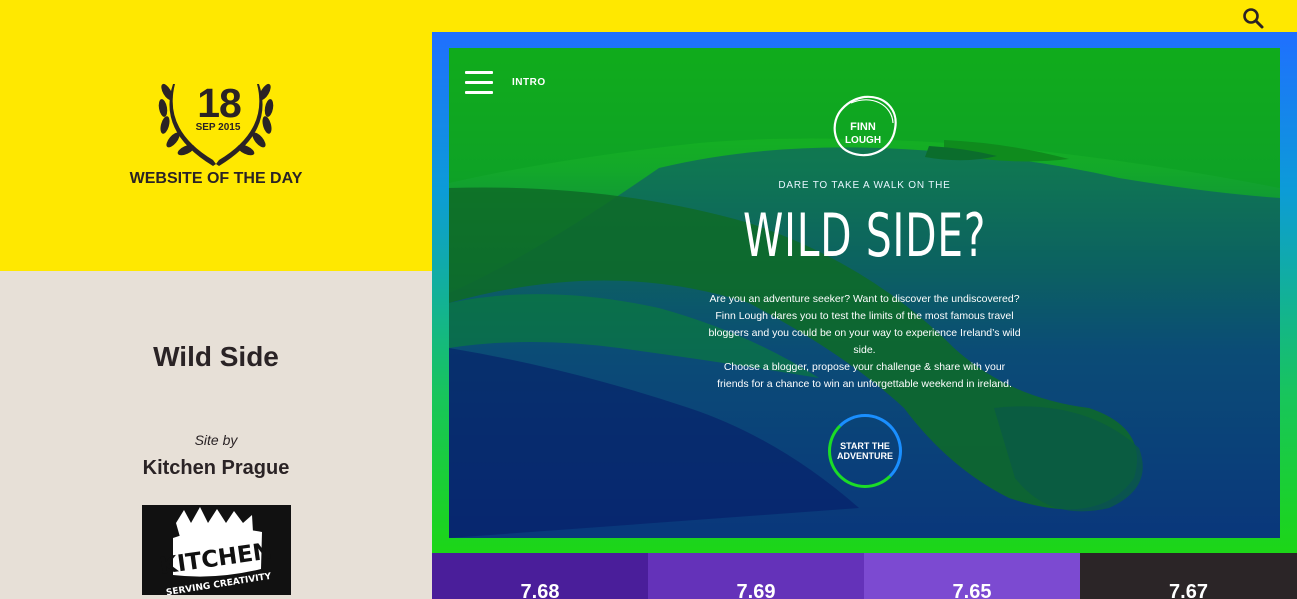  Describe the element at coordinates (540, 576) in the screenshot. I see `score-design: 7.68` at that location.